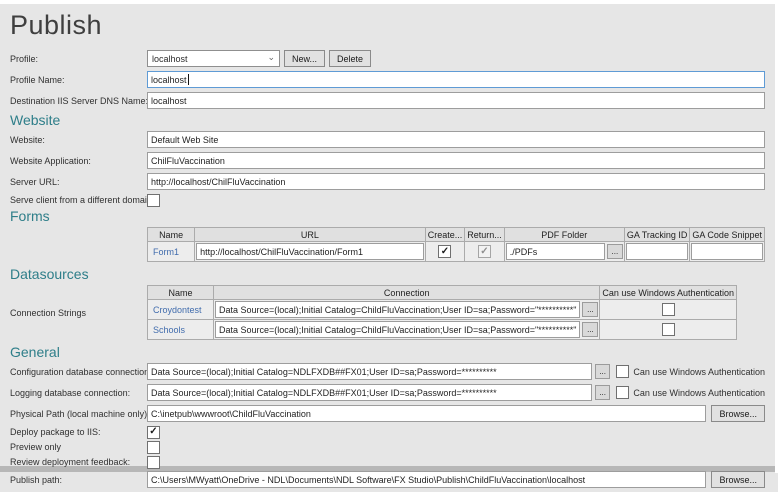 The image size is (778, 492). Describe the element at coordinates (175, 310) in the screenshot. I see `datasource-name-link: Croydontest` at that location.